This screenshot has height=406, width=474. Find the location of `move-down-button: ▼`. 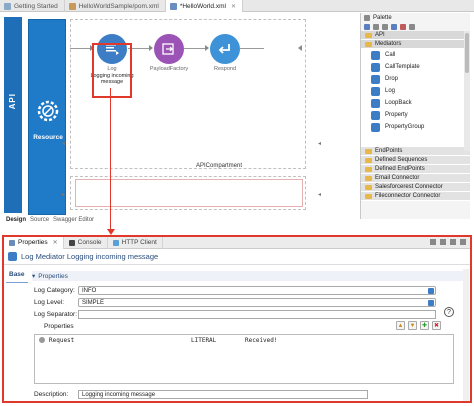

move-down-button: ▼ is located at coordinates (412, 325).